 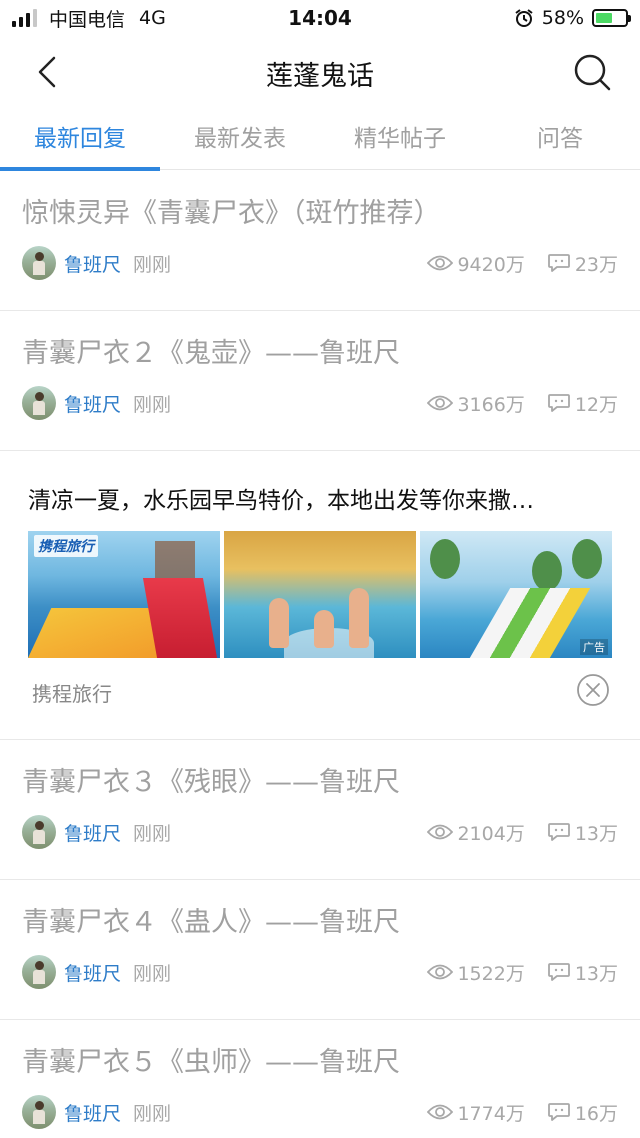 What do you see at coordinates (320, 972) in the screenshot?
I see `post-meta: 鲁班尺 刚刚 1522万 13万` at bounding box center [320, 972].